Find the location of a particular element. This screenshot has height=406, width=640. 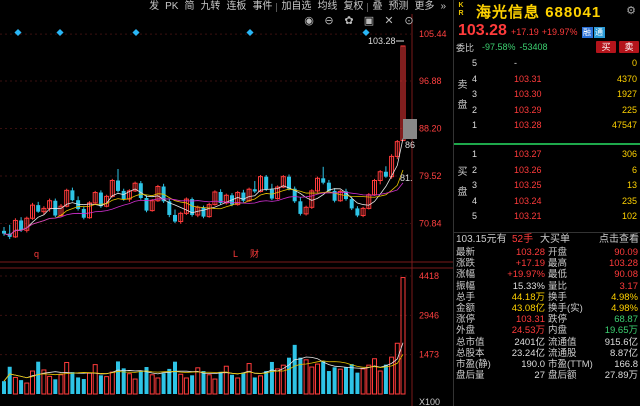

stat-label: 最低 is located at coordinates (558, 275).